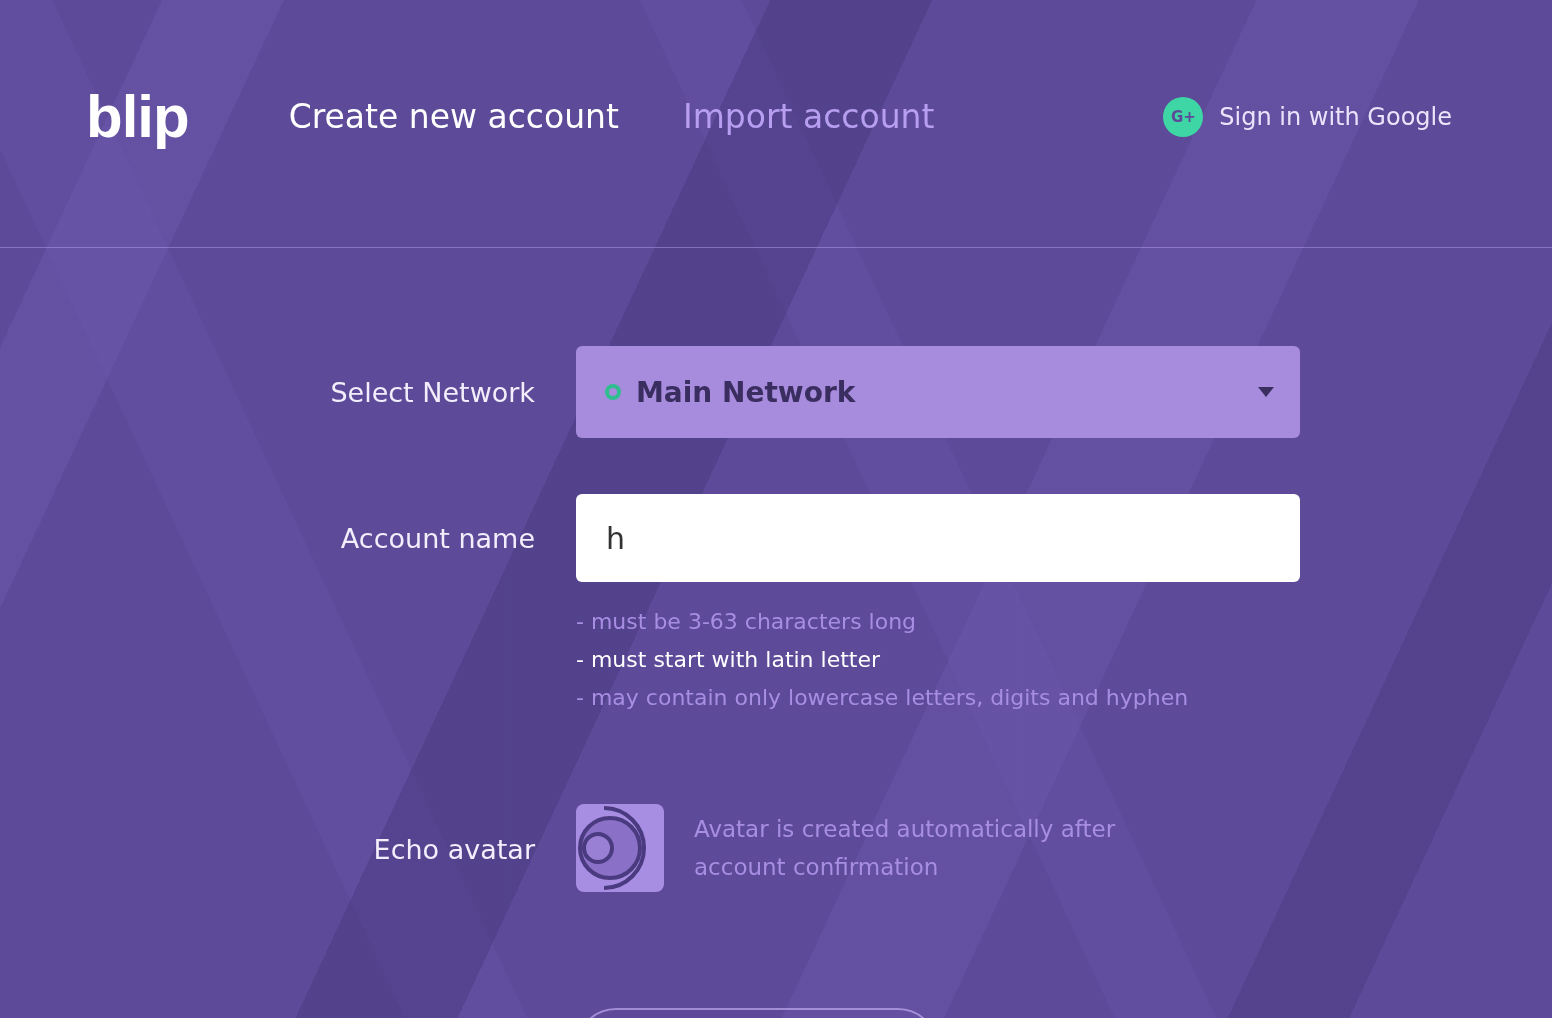  Describe the element at coordinates (729, 660) in the screenshot. I see `requirement-text: - must start with latin letter` at that location.